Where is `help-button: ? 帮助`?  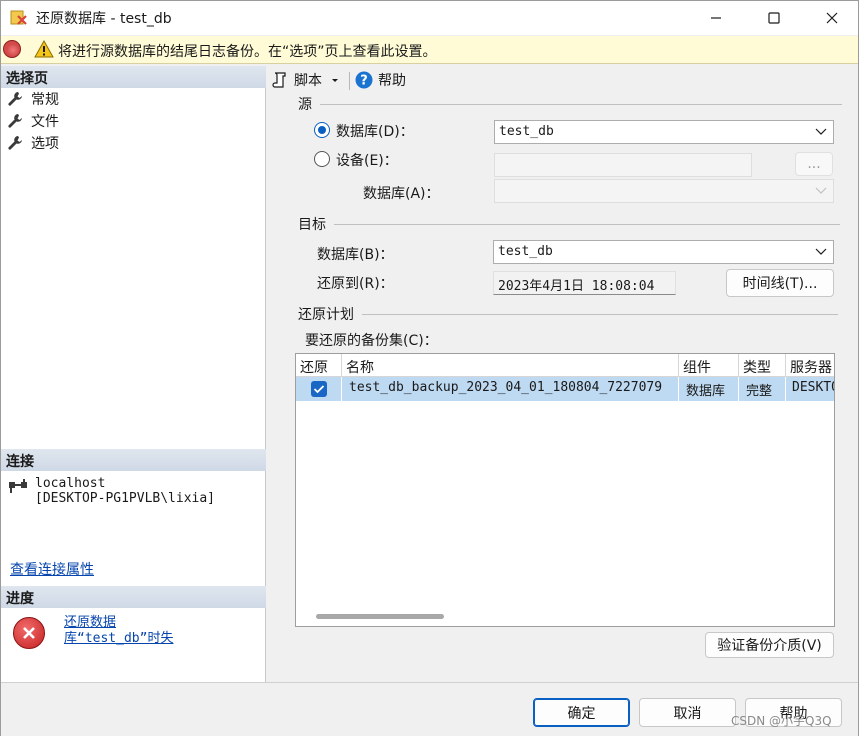
help-button: ? 帮助 is located at coordinates (380, 80).